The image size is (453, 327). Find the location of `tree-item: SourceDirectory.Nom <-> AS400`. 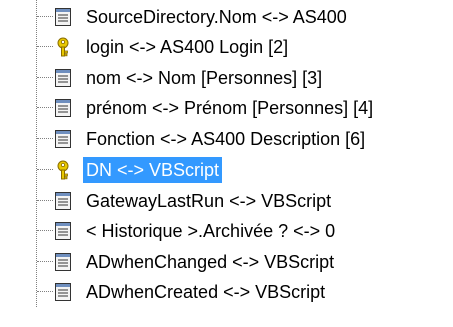

tree-item: SourceDirectory.Nom <-> AS400 is located at coordinates (226, 16).